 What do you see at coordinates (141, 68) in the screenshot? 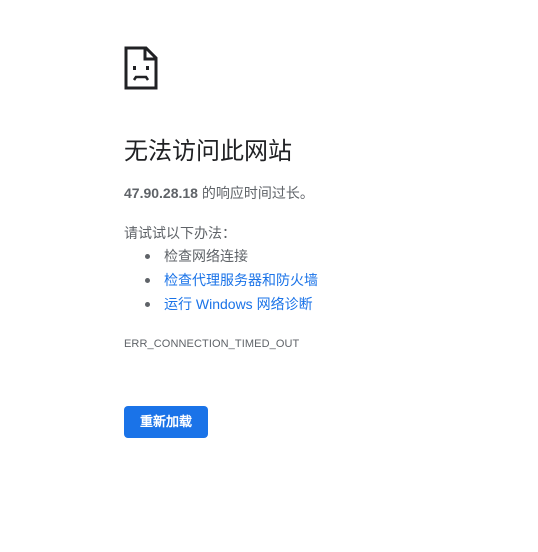
I see `sad-page-icon` at bounding box center [141, 68].